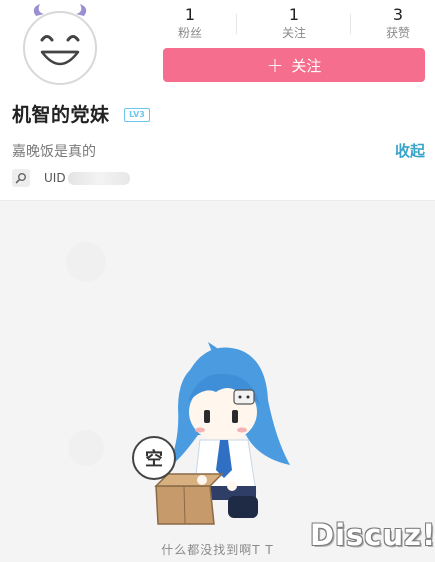 This screenshot has height=562, width=435. What do you see at coordinates (55, 178) in the screenshot?
I see `uid-label: UID` at bounding box center [55, 178].